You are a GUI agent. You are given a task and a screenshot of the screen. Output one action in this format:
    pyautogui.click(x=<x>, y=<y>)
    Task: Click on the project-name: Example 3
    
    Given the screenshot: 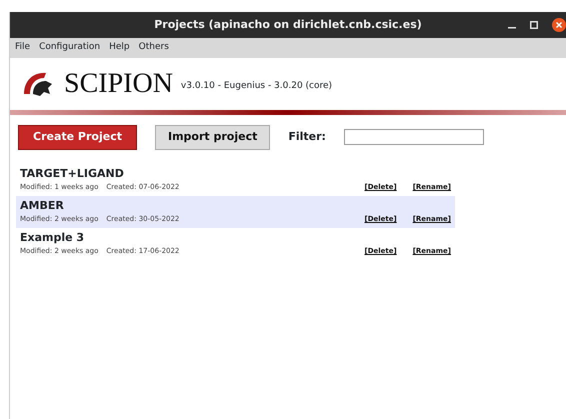 What is the action you would take?
    pyautogui.click(x=53, y=238)
    